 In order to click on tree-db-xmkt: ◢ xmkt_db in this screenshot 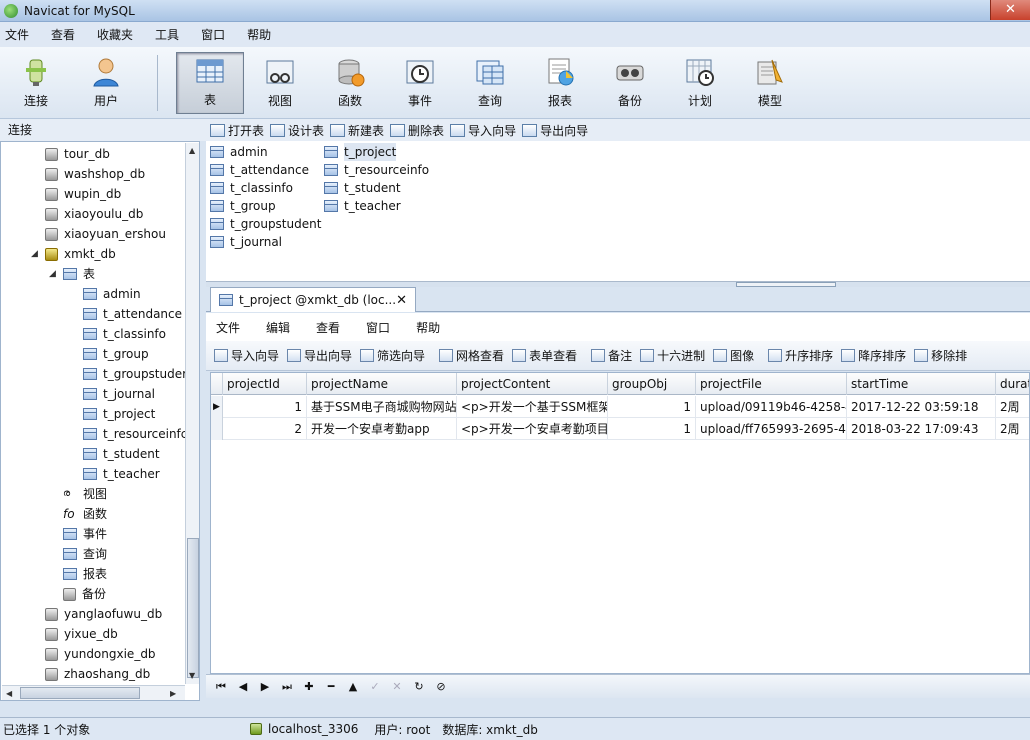, I will do `click(73, 254)`.